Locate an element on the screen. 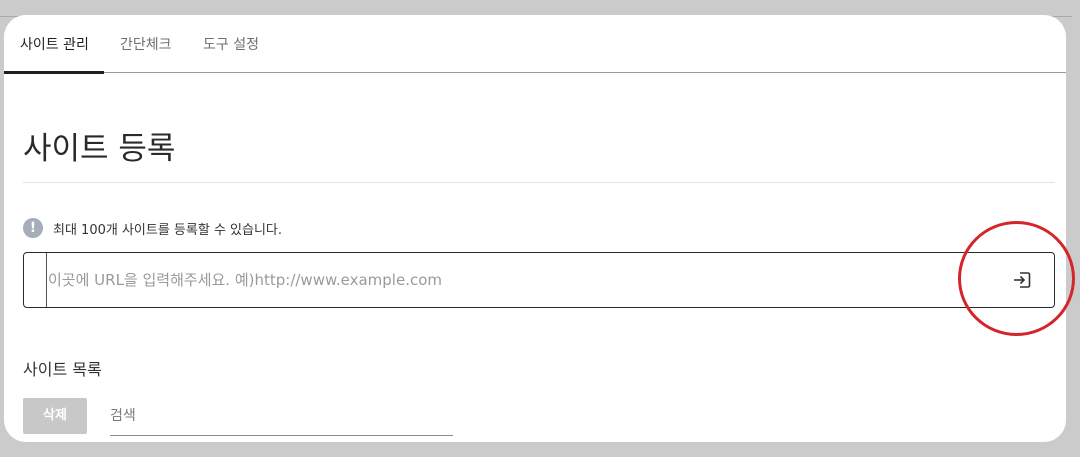 The image size is (1080, 457). notice-text: 최대 100개 사이트를 등록할 수 있습니다. is located at coordinates (168, 230).